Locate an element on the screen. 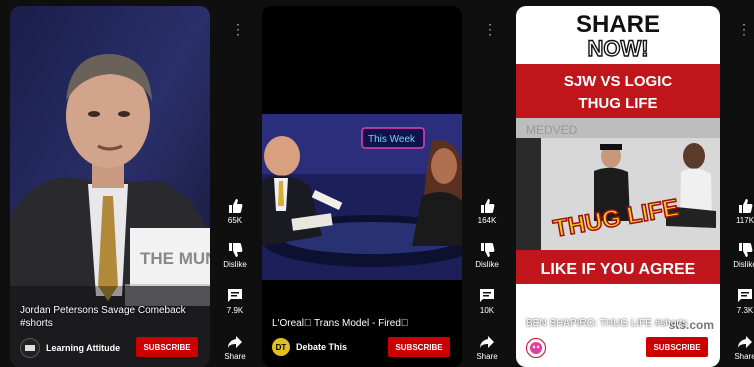 The image size is (754, 367). video-title: L'Oreal  Trans Model - Fired  is located at coordinates (362, 323).